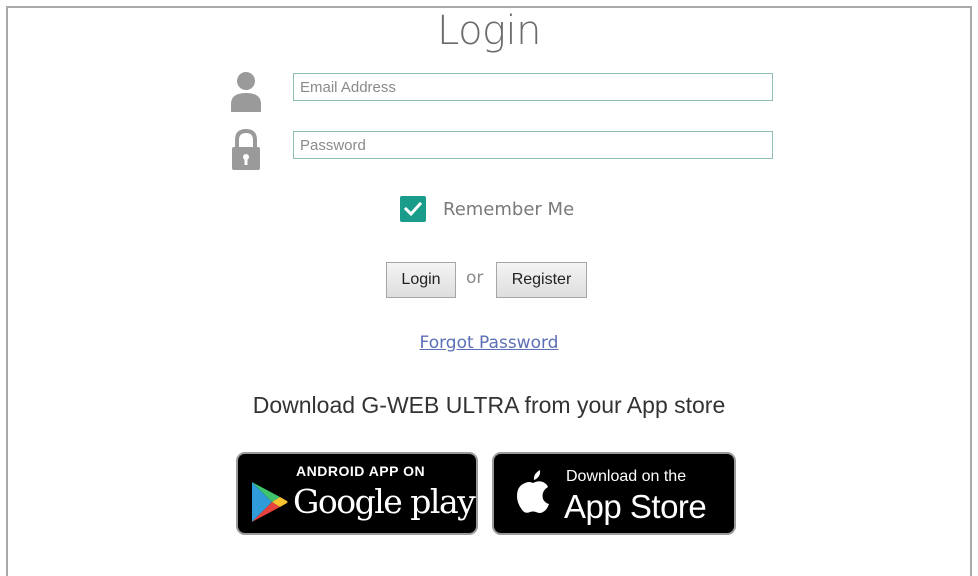 Image resolution: width=978 pixels, height=576 pixels. Describe the element at coordinates (270, 502) in the screenshot. I see `google-play-icon` at that location.